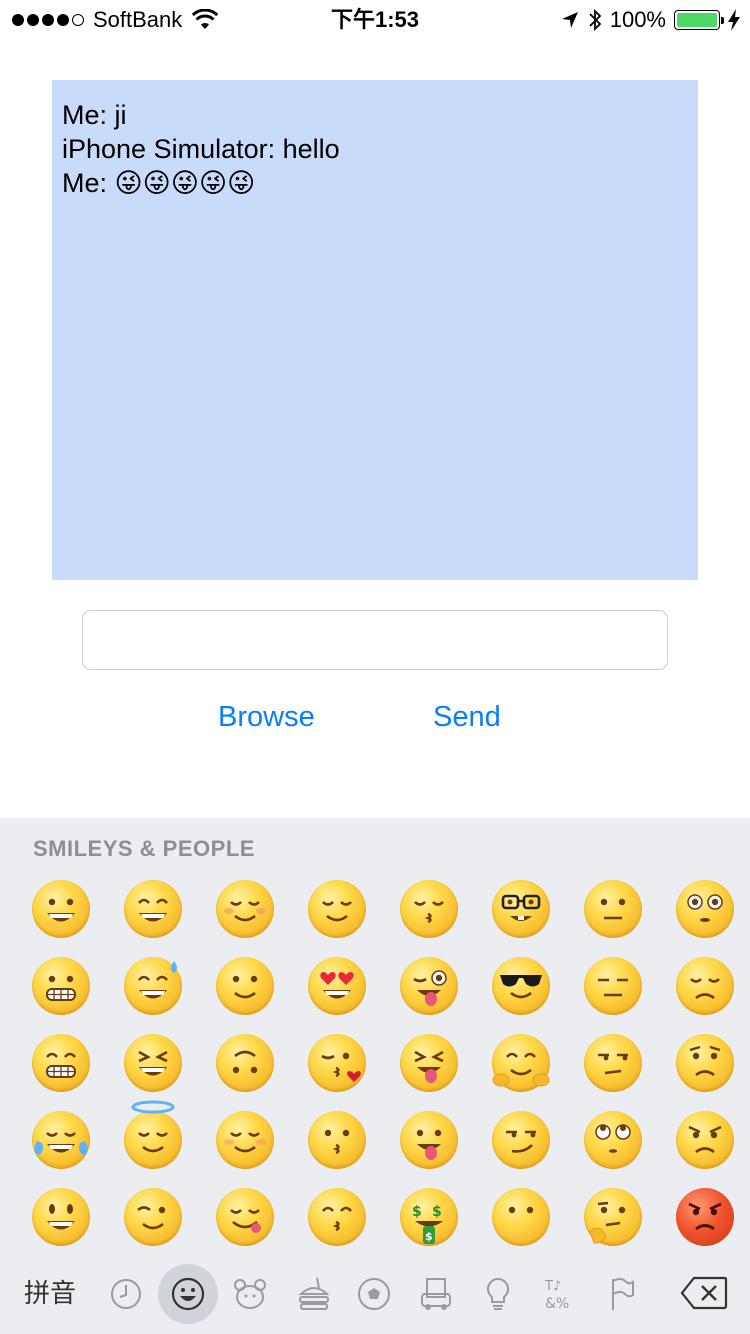  What do you see at coordinates (705, 1140) in the screenshot?
I see `angry-emoji-key` at bounding box center [705, 1140].